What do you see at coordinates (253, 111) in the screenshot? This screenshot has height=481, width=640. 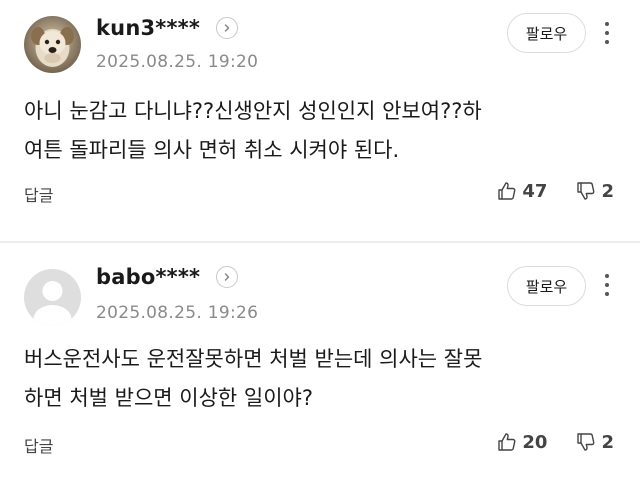 I see `comment-line: 아니 눈감고 다니냐??신생안지 성인인지 안보여??하` at bounding box center [253, 111].